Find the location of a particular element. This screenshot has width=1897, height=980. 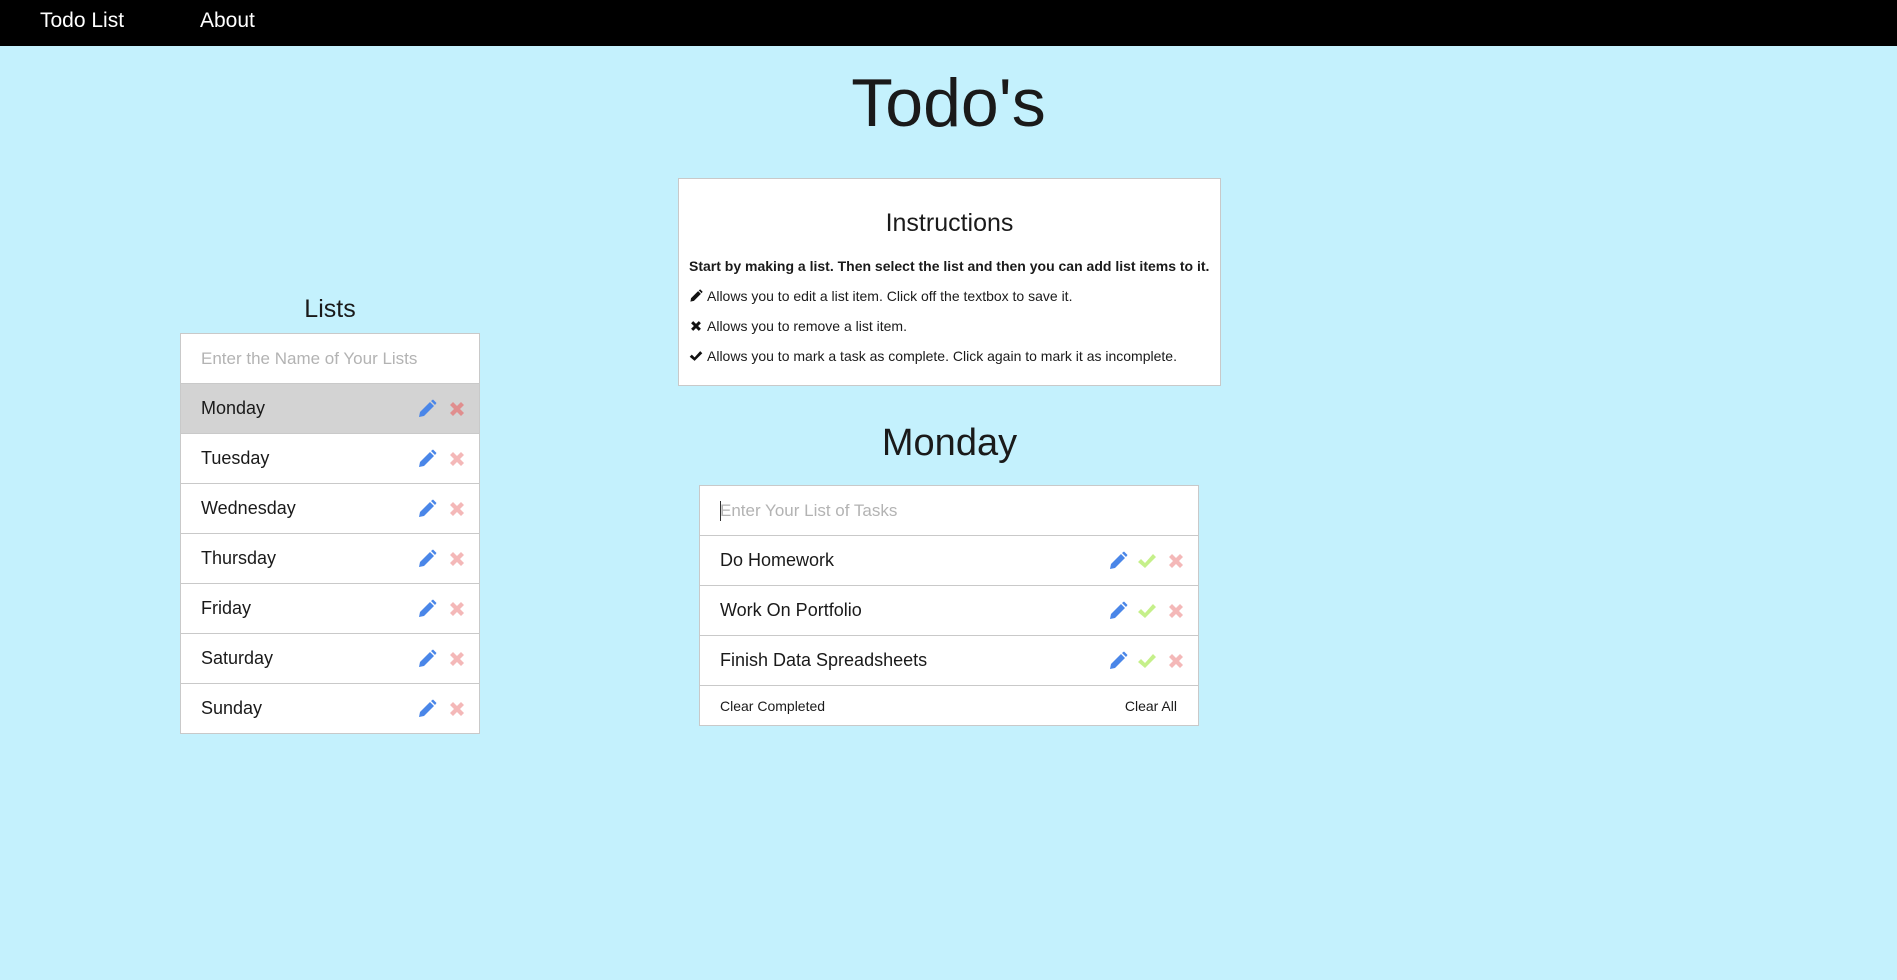

page-title: Todo's is located at coordinates (948, 103).